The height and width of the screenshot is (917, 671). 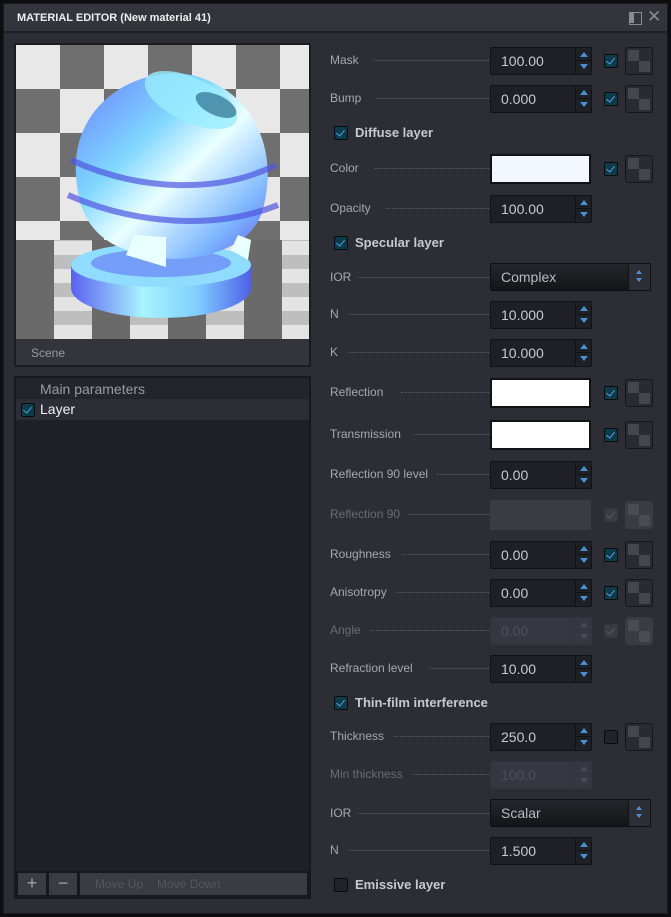 I want to click on reflection90-checkbox, so click(x=611, y=515).